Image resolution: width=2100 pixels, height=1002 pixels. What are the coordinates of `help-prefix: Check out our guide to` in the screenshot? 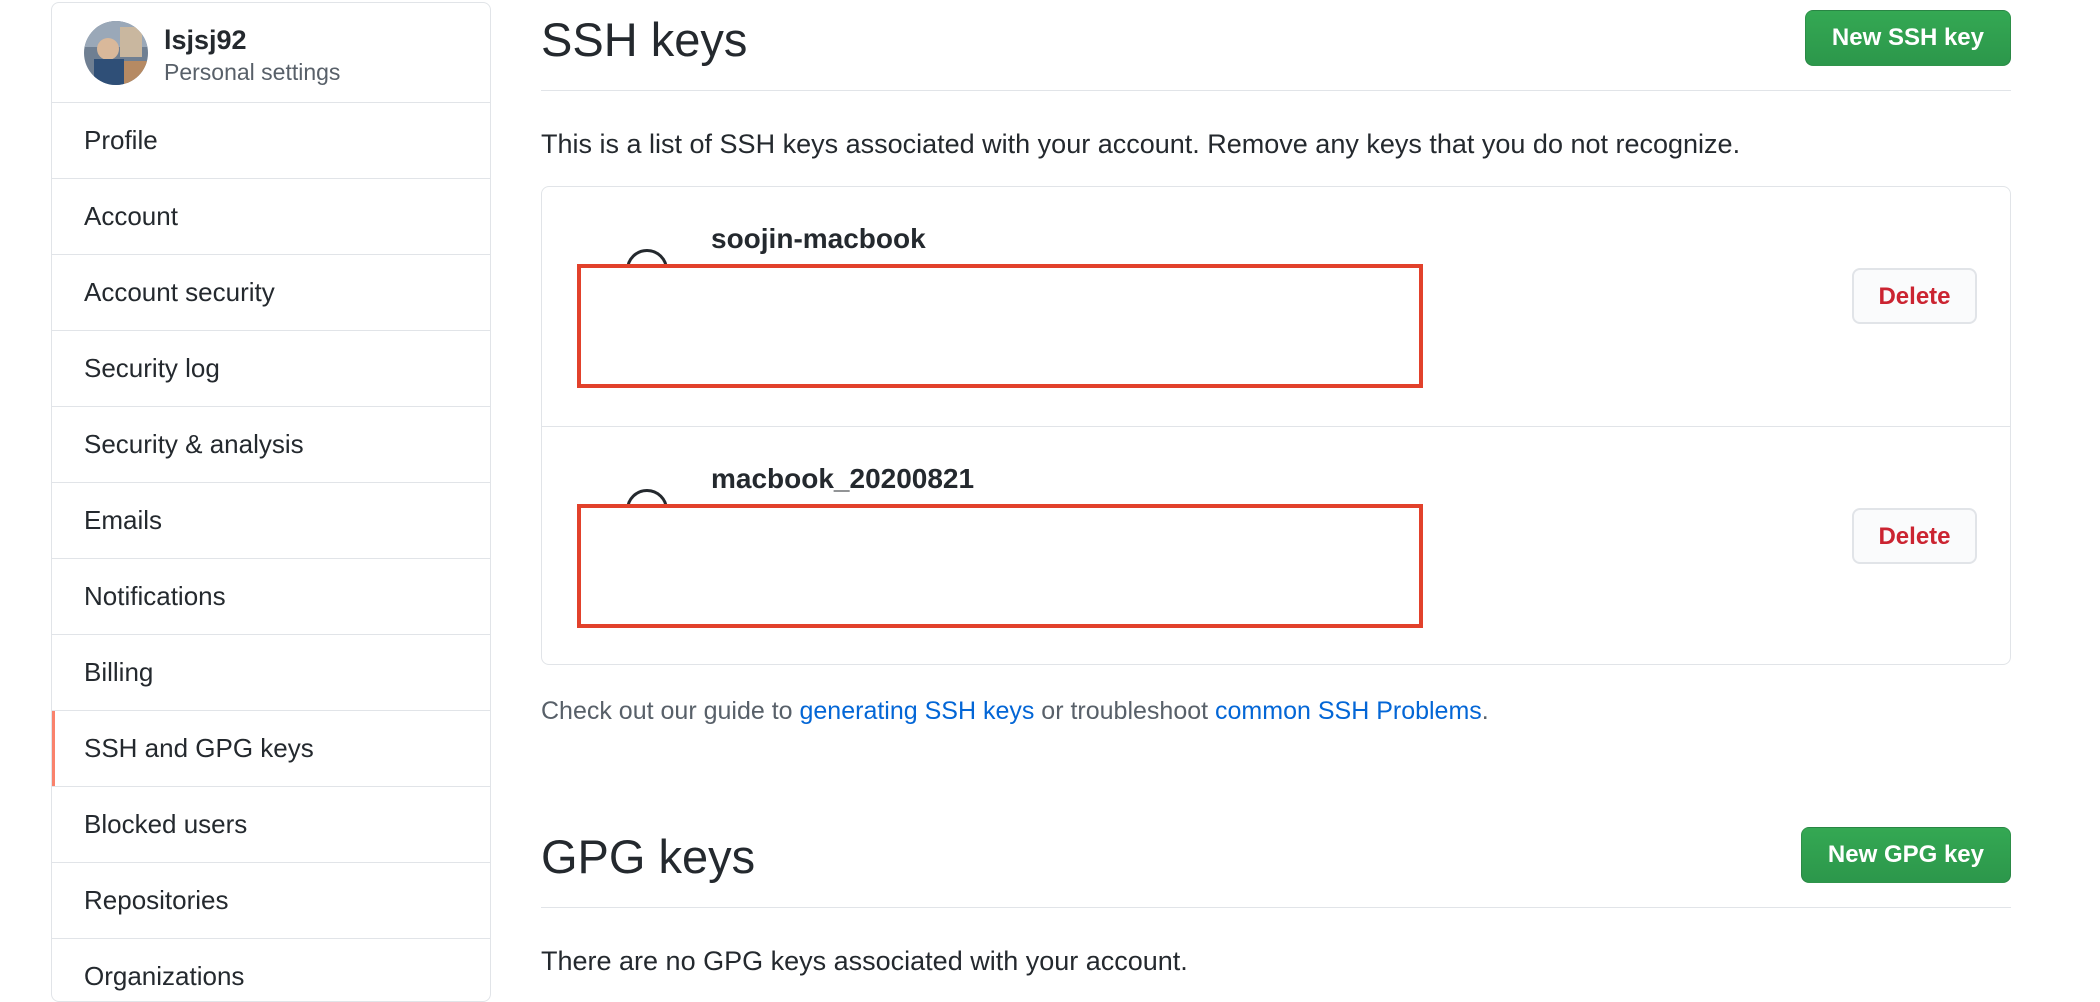 It's located at (670, 711).